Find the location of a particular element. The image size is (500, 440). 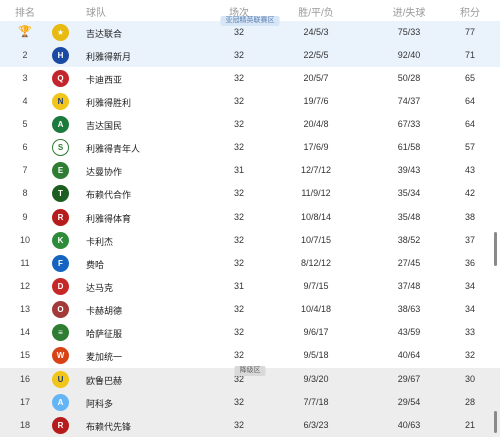

table-row: 13 O 卡赫胡德 32 10/4/18 38/63 34 is located at coordinates (250, 309).